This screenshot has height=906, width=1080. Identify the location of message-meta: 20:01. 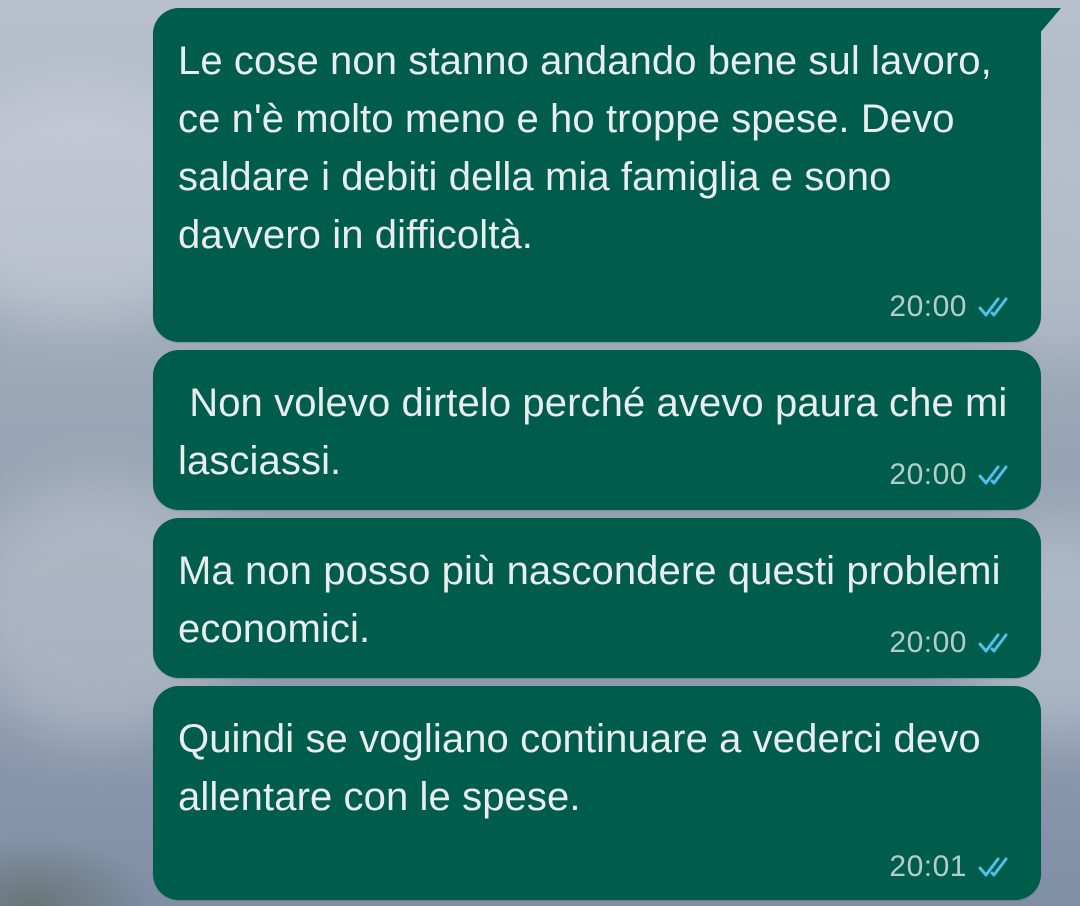
(953, 867).